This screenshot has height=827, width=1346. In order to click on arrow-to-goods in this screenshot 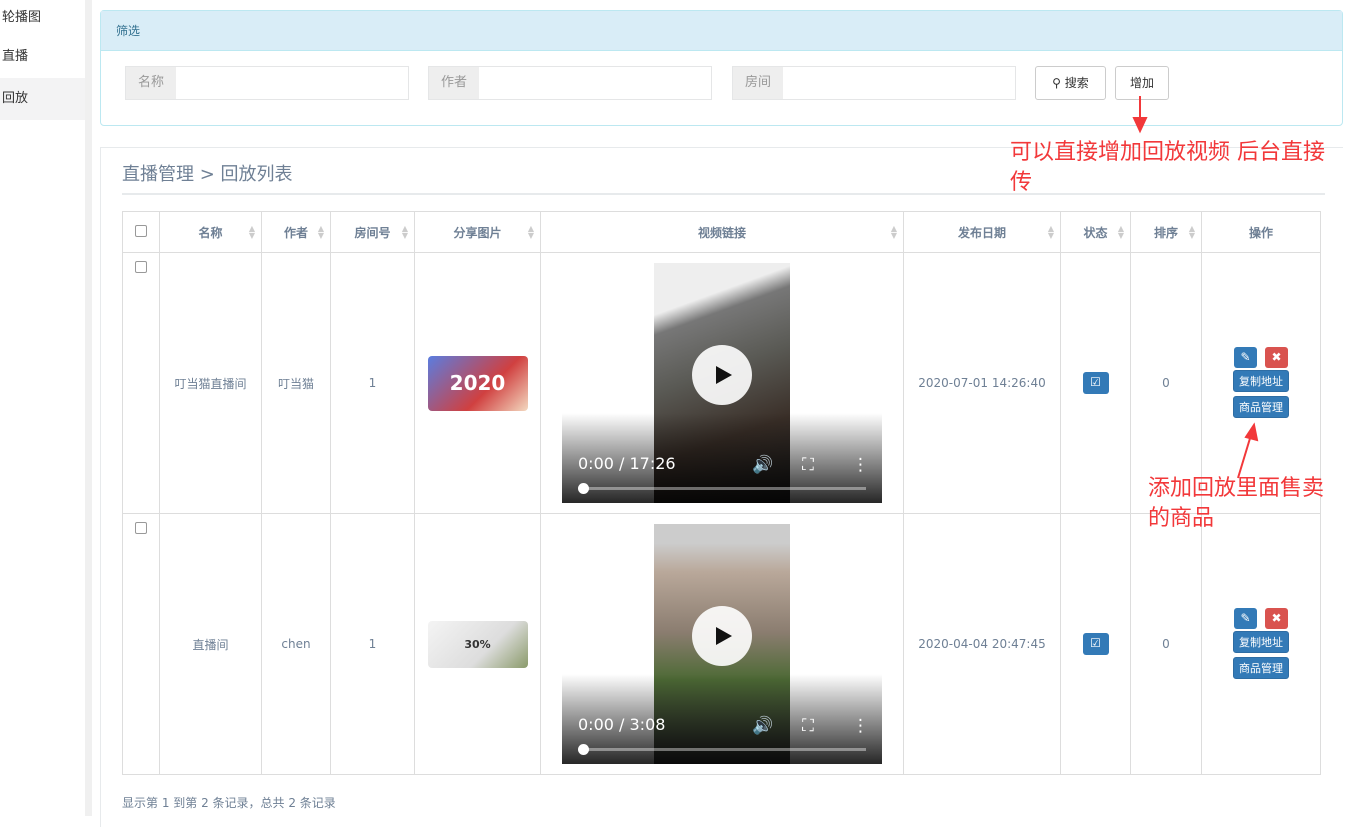, I will do `click(1244, 456)`.